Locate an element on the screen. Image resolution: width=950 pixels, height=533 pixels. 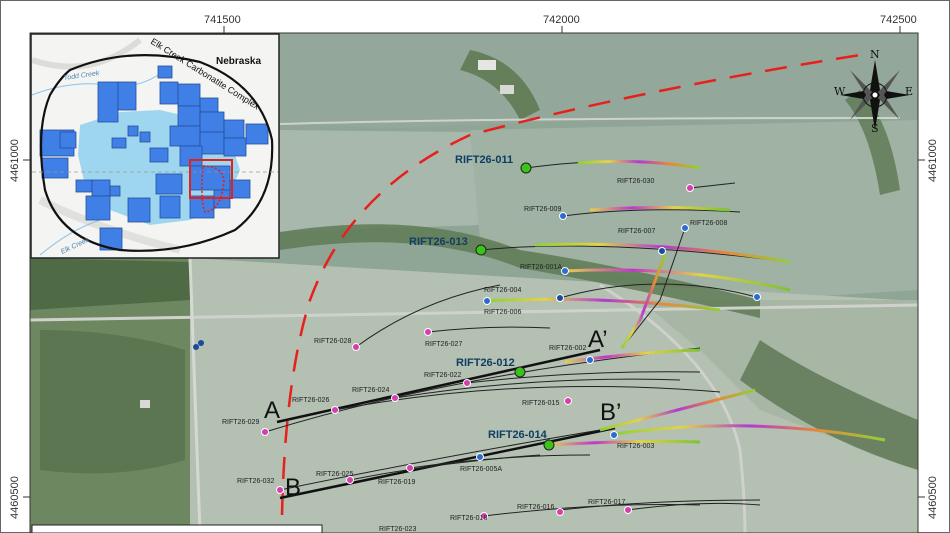
label-rift26-023: RIFT26-023 is located at coordinates (397, 529).